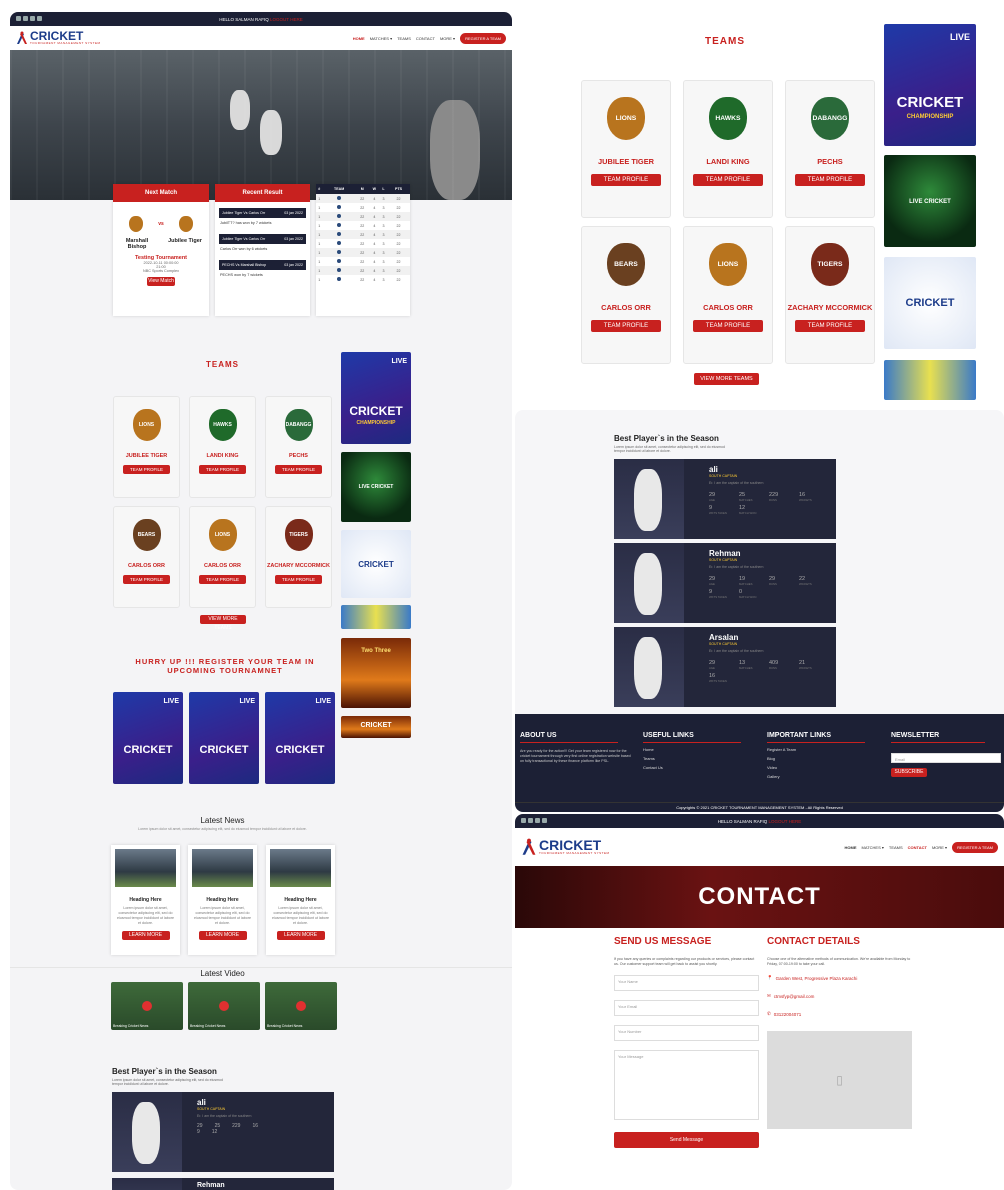  Describe the element at coordinates (824, 749) in the screenshot. I see `footer-link: Register A Team` at that location.